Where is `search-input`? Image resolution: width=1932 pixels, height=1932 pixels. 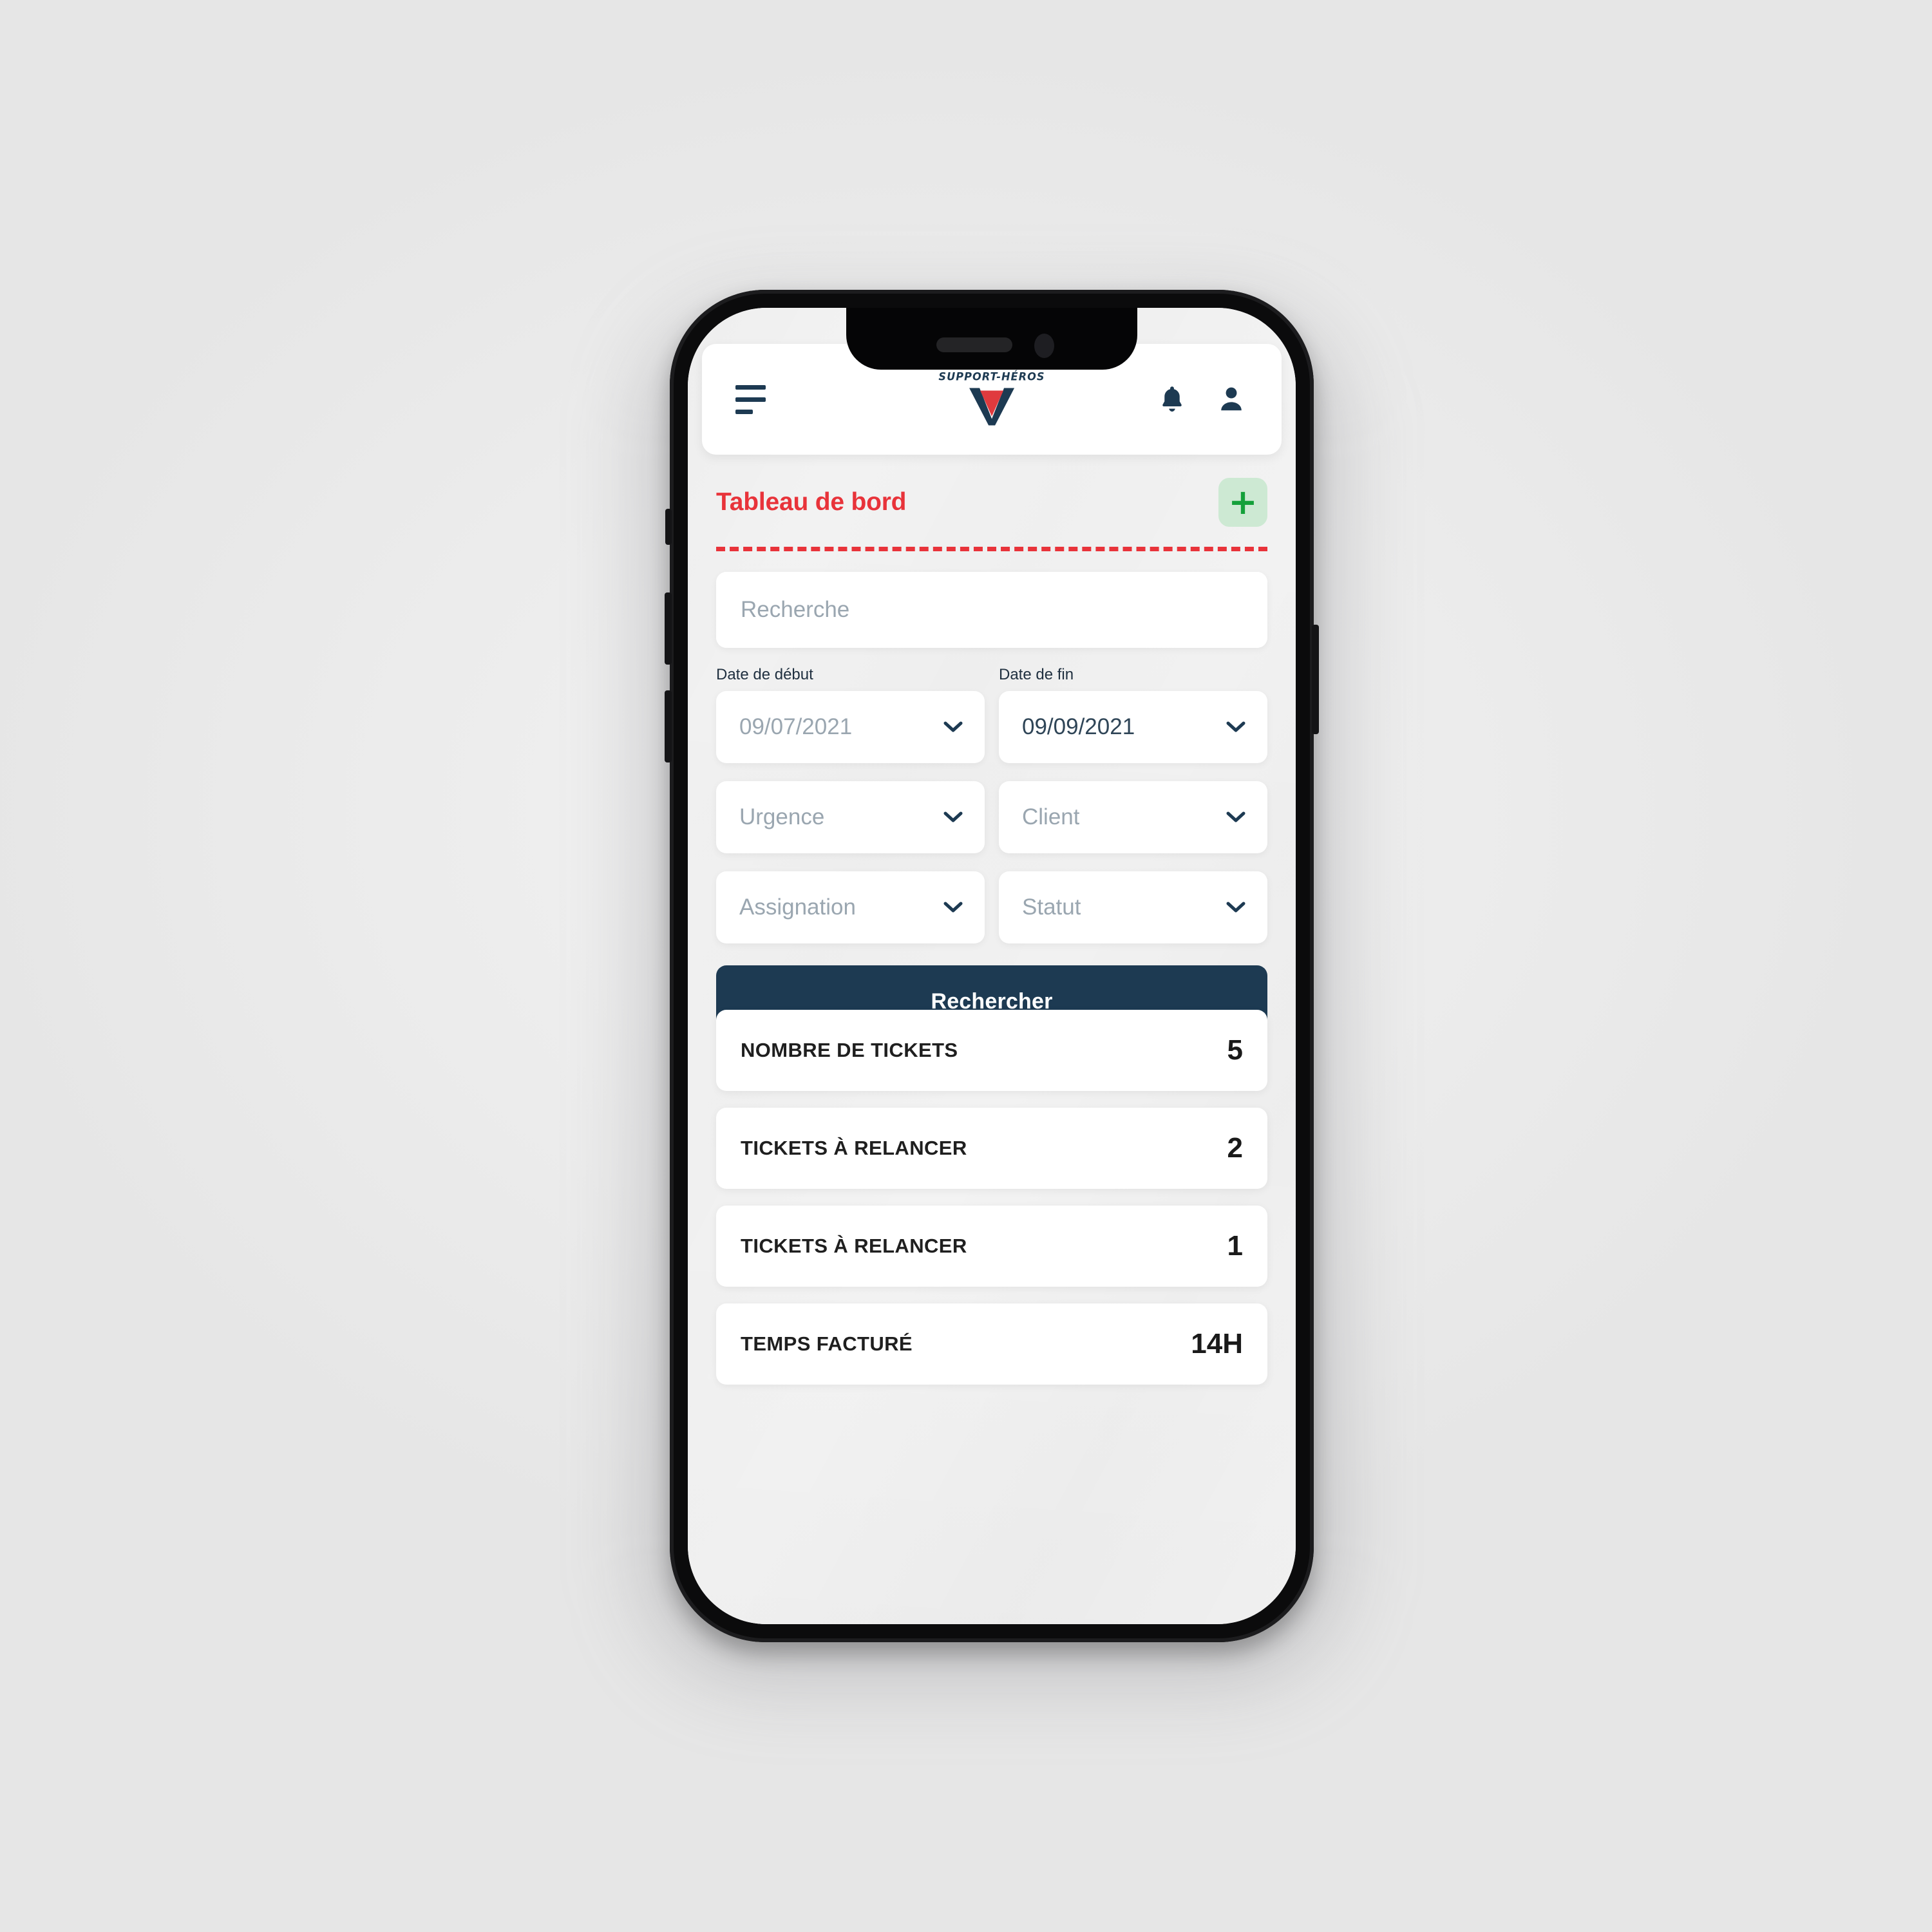
search-input is located at coordinates (991, 610).